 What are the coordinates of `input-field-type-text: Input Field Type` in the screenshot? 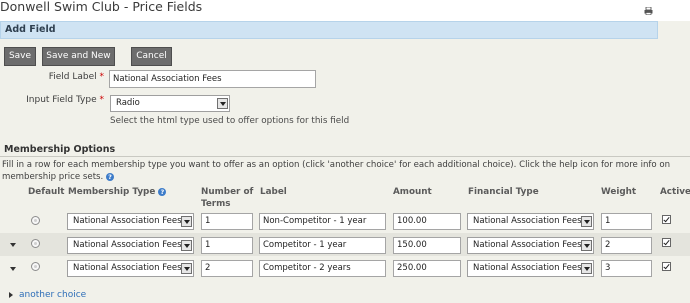 It's located at (61, 100).